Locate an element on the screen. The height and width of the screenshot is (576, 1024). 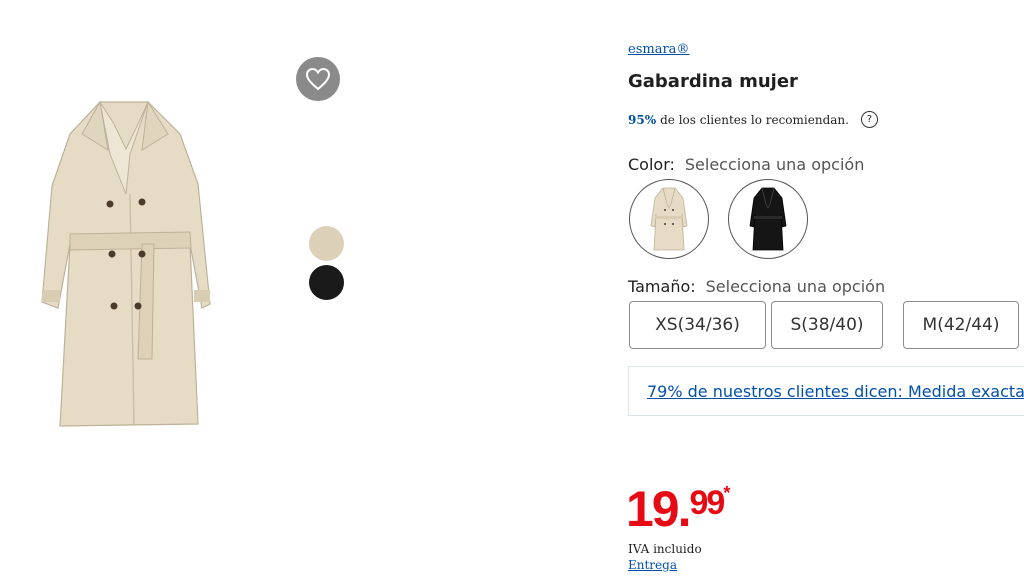
delivery-link: Entrega is located at coordinates (652, 565).